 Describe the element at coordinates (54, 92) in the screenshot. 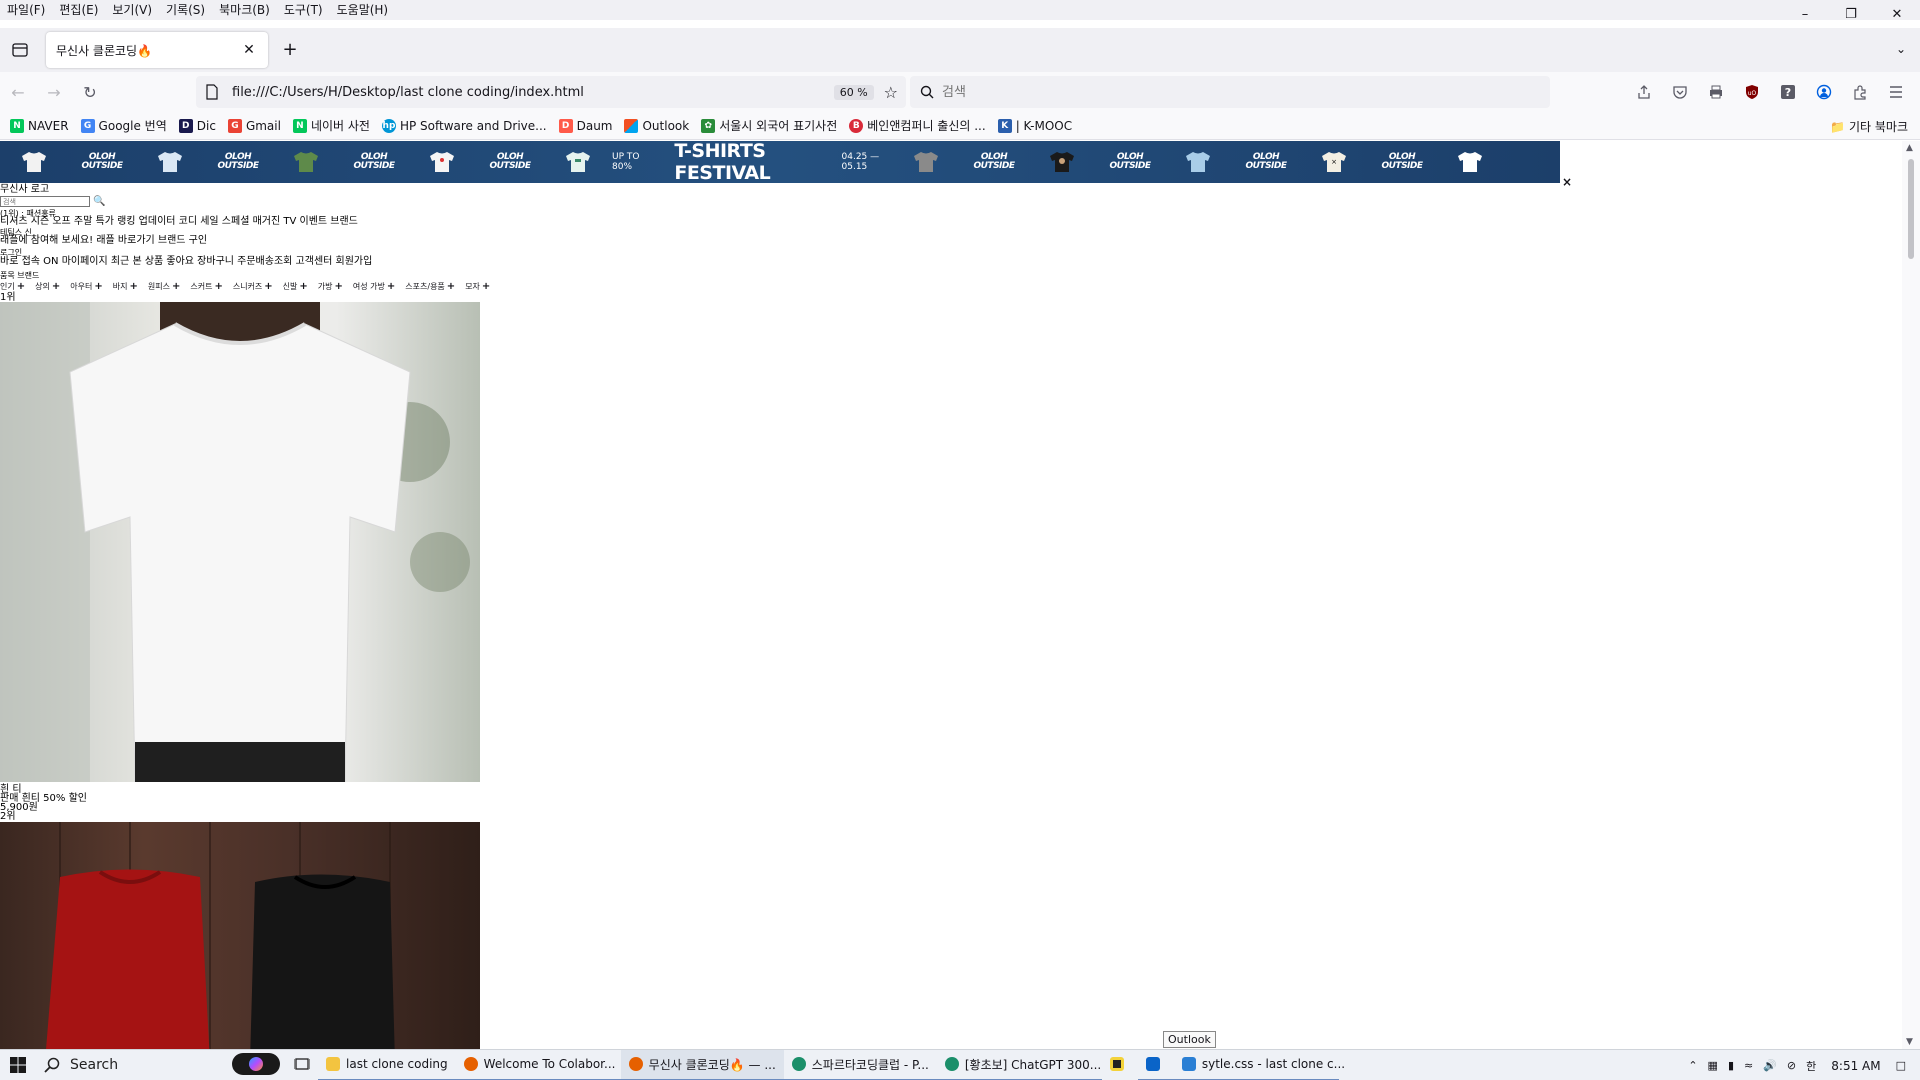

I see `forward-button: →` at that location.